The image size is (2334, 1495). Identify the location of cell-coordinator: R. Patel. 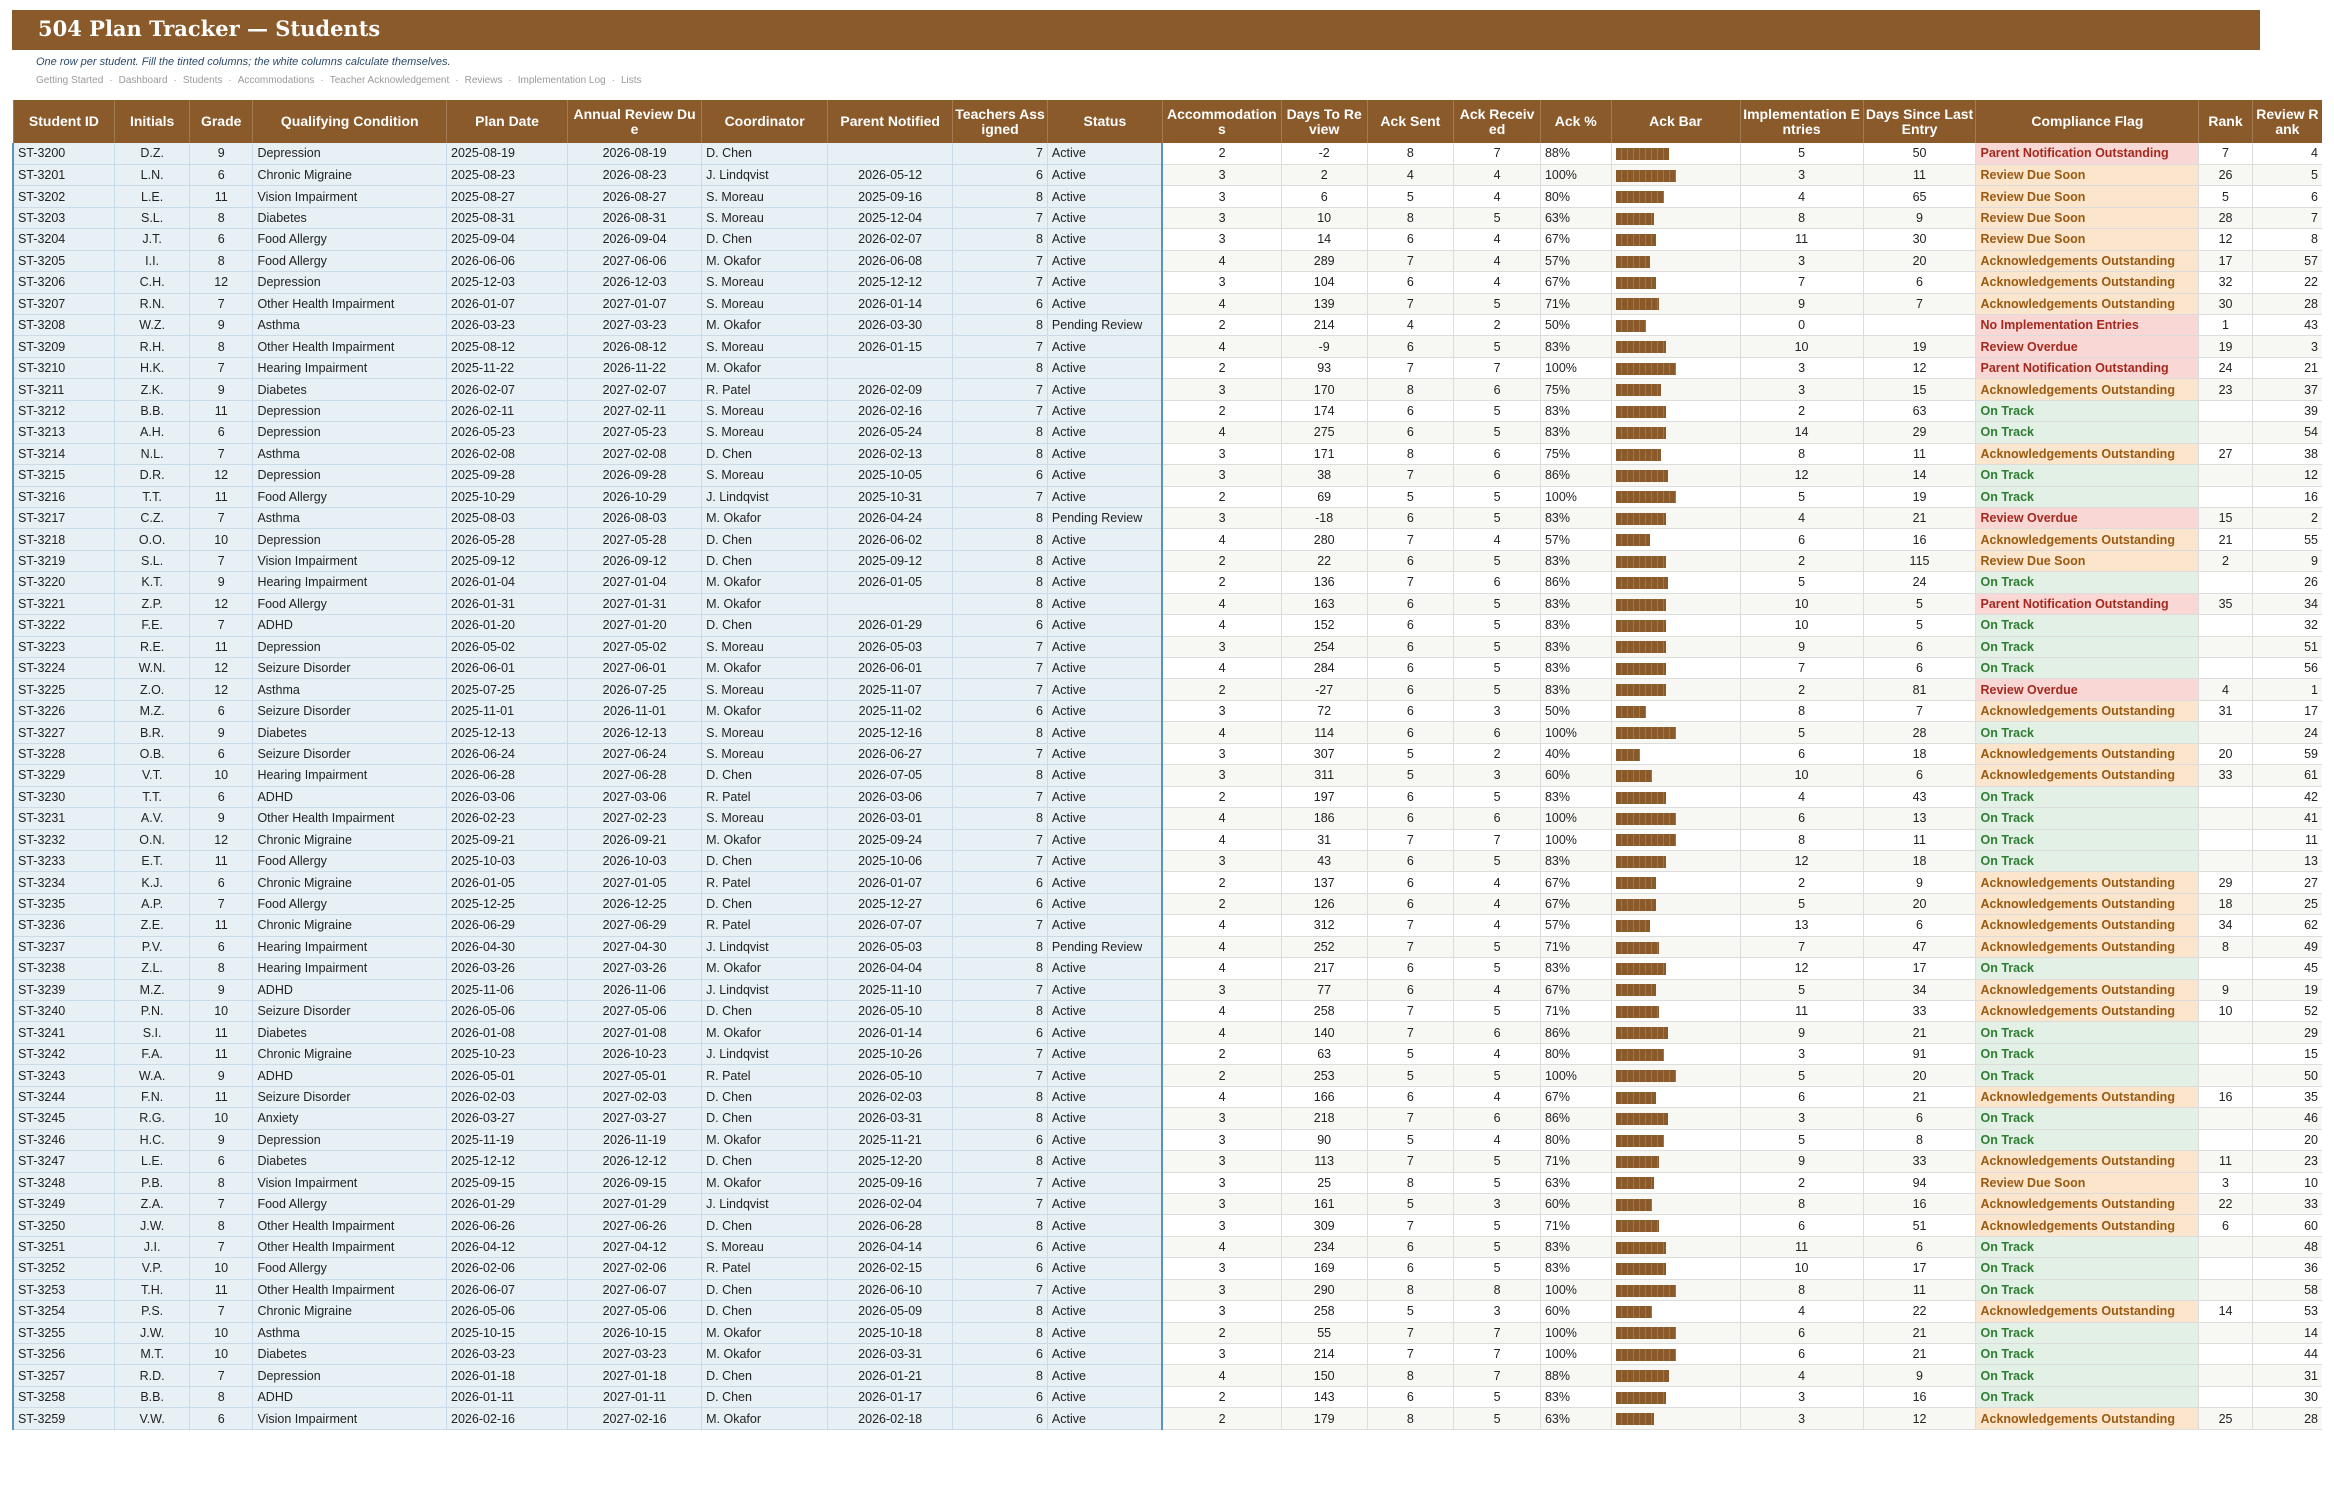
(765, 925).